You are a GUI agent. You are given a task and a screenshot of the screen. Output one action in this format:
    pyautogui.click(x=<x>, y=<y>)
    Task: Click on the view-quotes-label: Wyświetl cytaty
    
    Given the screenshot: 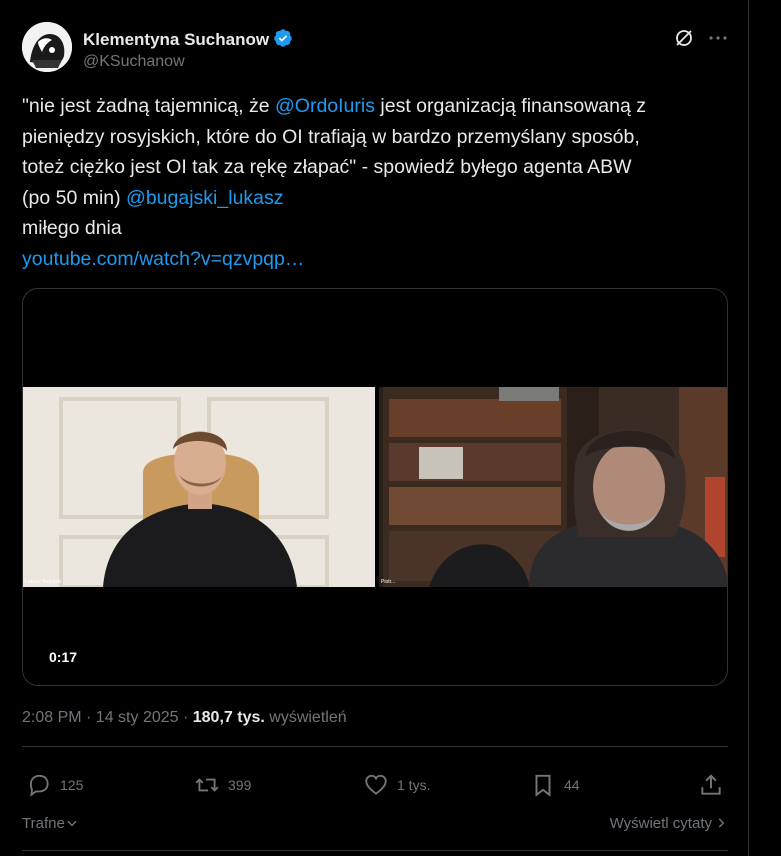 What is the action you would take?
    pyautogui.click(x=660, y=823)
    